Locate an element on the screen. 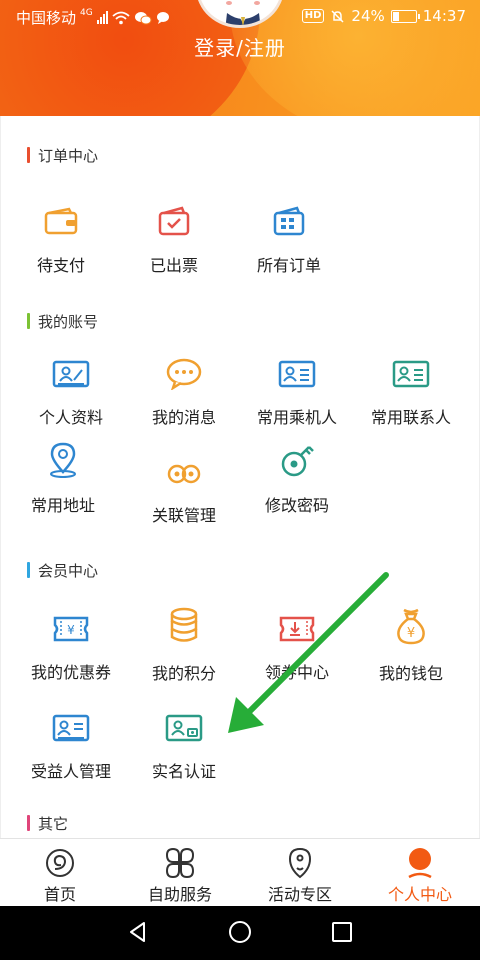 Image resolution: width=480 pixels, height=960 pixels. link-rings-icon is located at coordinates (184, 474).